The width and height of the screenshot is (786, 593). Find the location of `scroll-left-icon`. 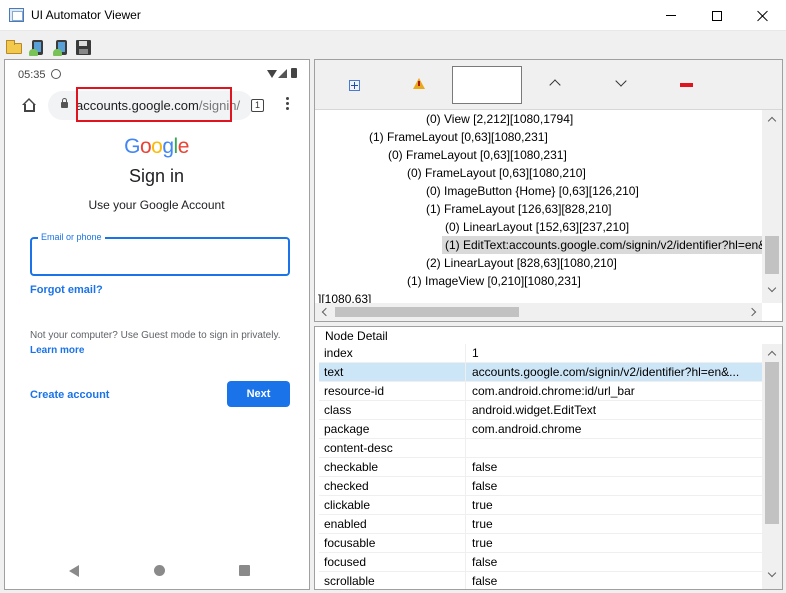

scroll-left-icon is located at coordinates (326, 312).